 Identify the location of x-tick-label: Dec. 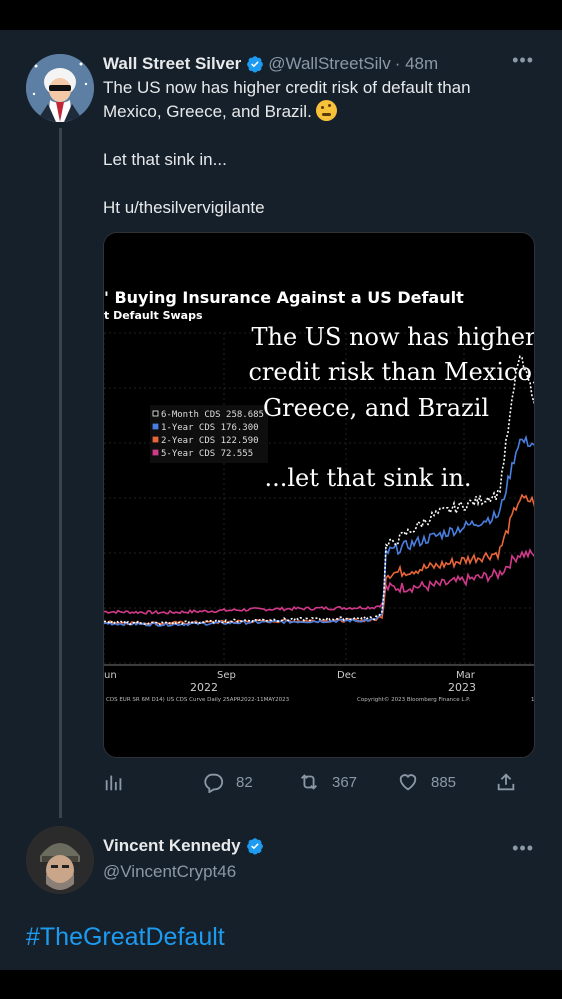
(346, 675).